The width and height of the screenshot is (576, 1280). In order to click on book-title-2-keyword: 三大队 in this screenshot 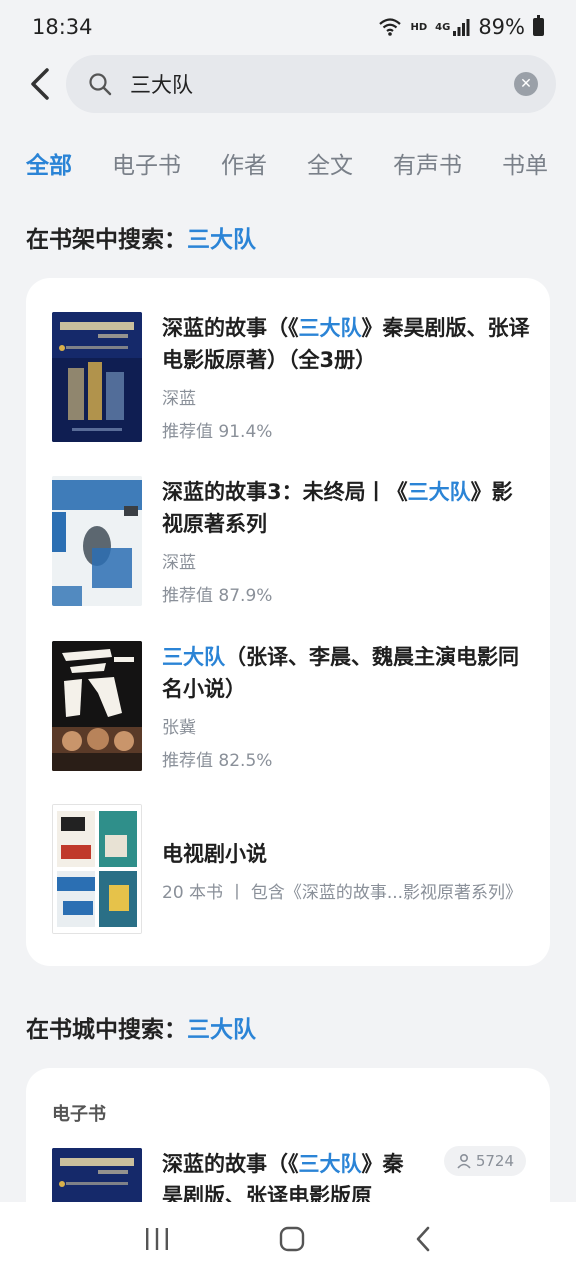, I will do `click(439, 492)`.